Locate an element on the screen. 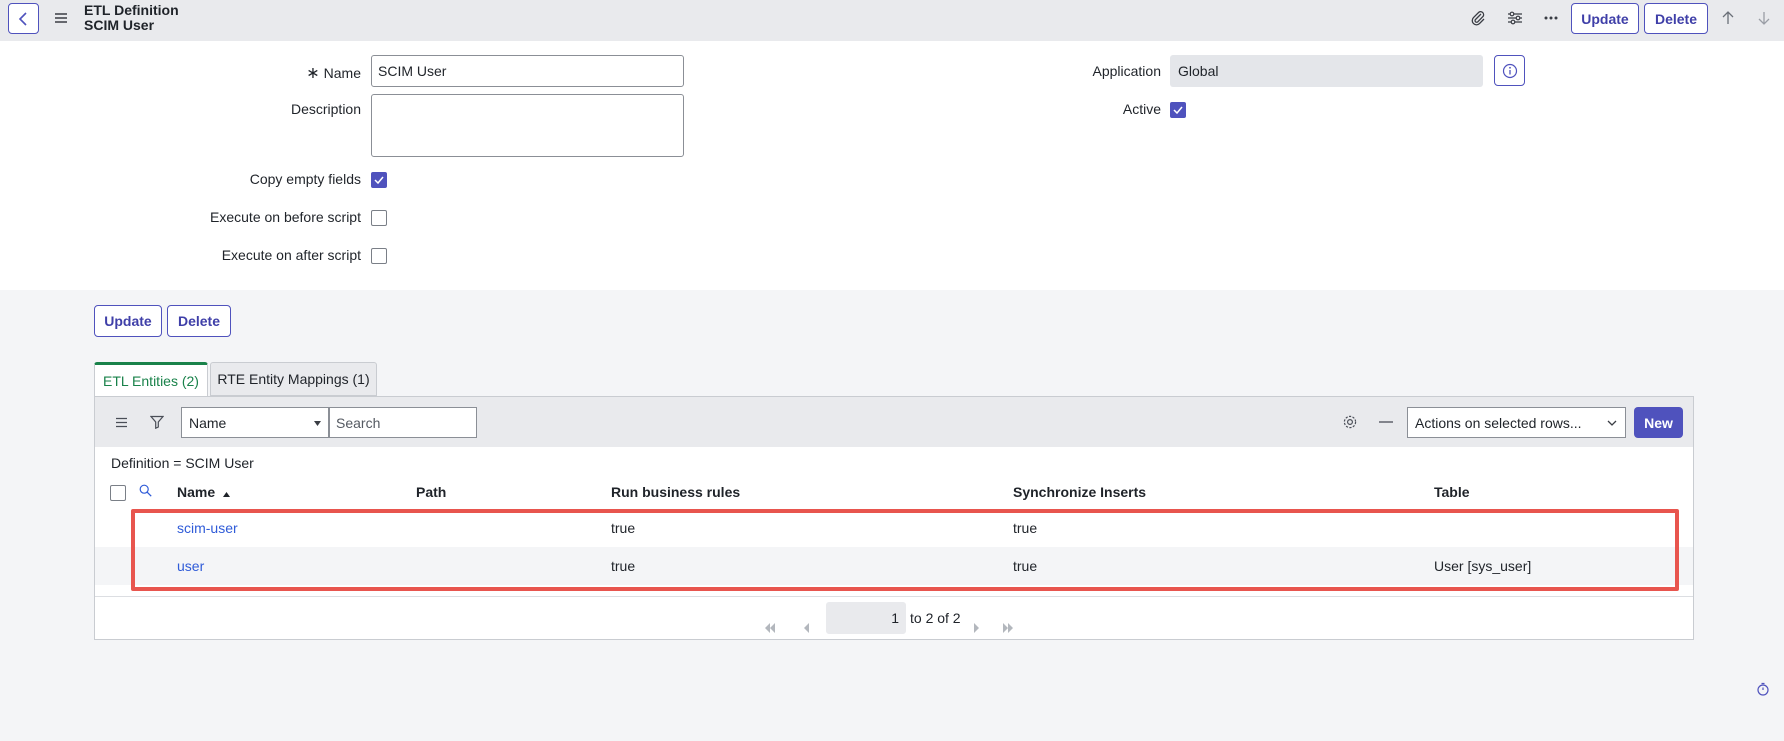 The image size is (1784, 741). response-time-button is located at coordinates (1763, 689).